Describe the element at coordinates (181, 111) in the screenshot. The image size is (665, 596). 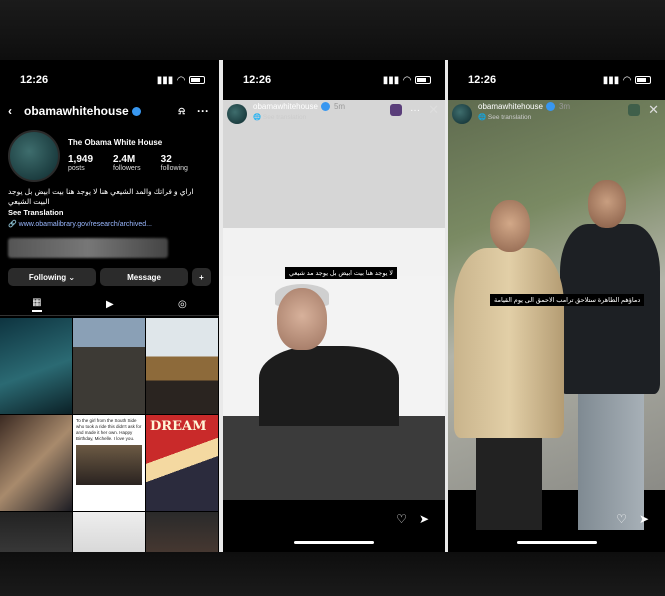
I see `bell-icon: ⍾` at that location.